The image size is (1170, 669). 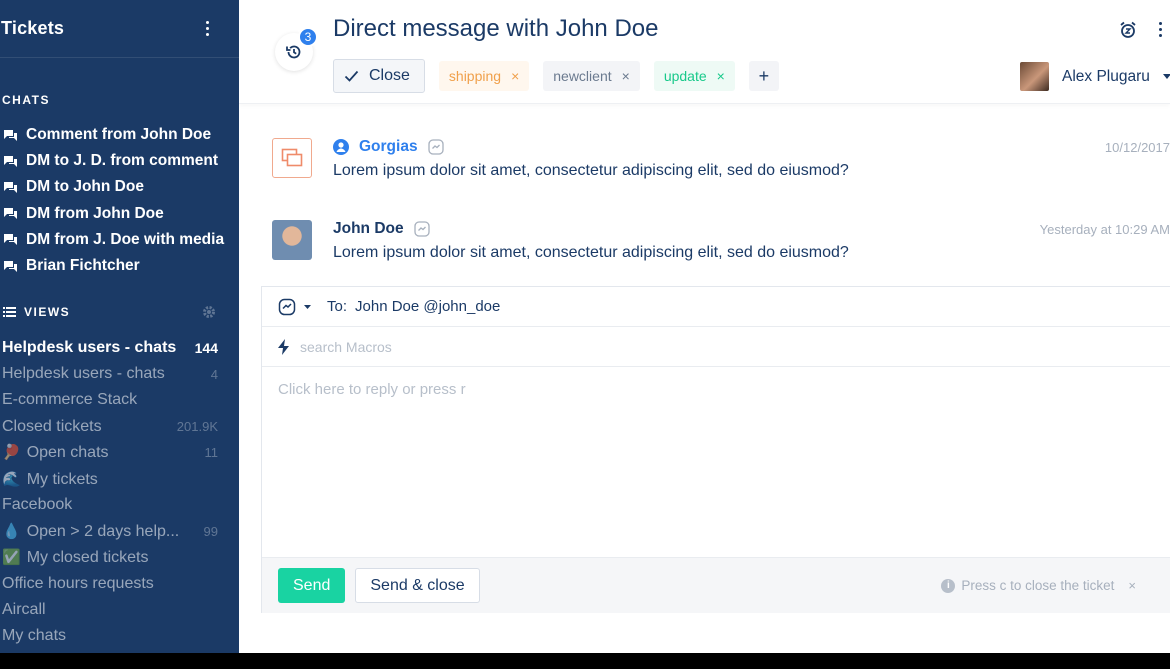 What do you see at coordinates (421, 229) in the screenshot?
I see `messenger-channel-icon` at bounding box center [421, 229].